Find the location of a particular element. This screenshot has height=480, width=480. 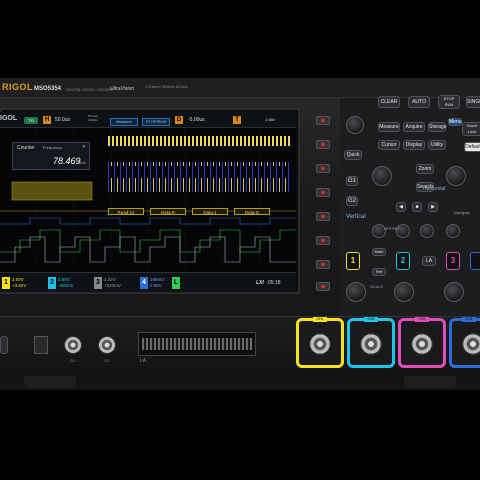

left-foot is located at coordinates (50, 382).